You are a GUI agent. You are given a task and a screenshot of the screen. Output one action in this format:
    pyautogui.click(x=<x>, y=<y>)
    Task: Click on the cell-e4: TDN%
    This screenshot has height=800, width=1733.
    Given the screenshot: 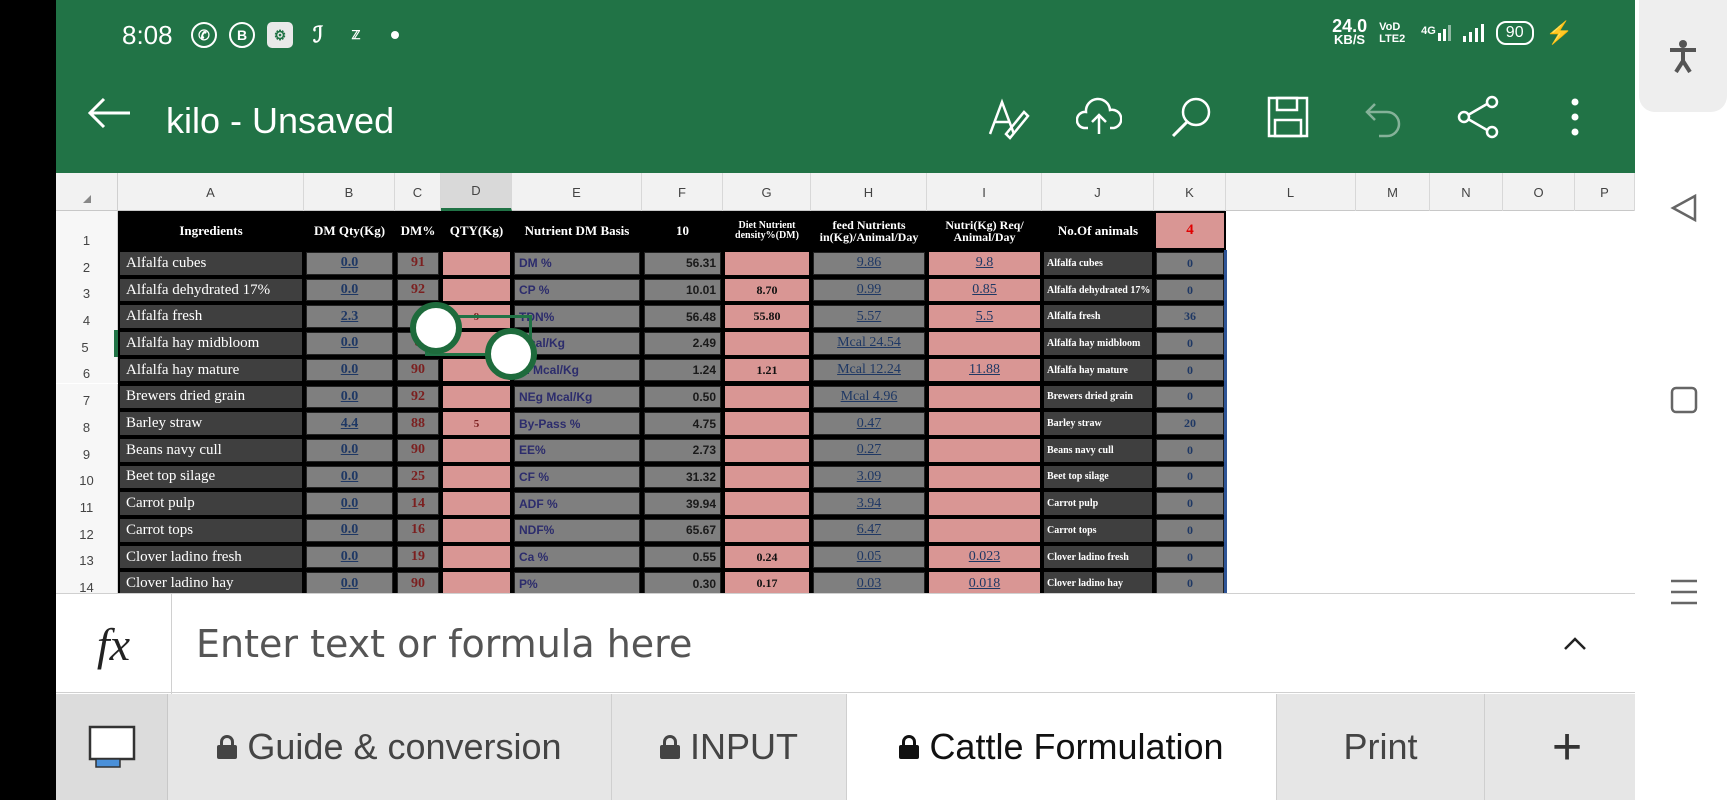 What is the action you would take?
    pyautogui.click(x=577, y=317)
    